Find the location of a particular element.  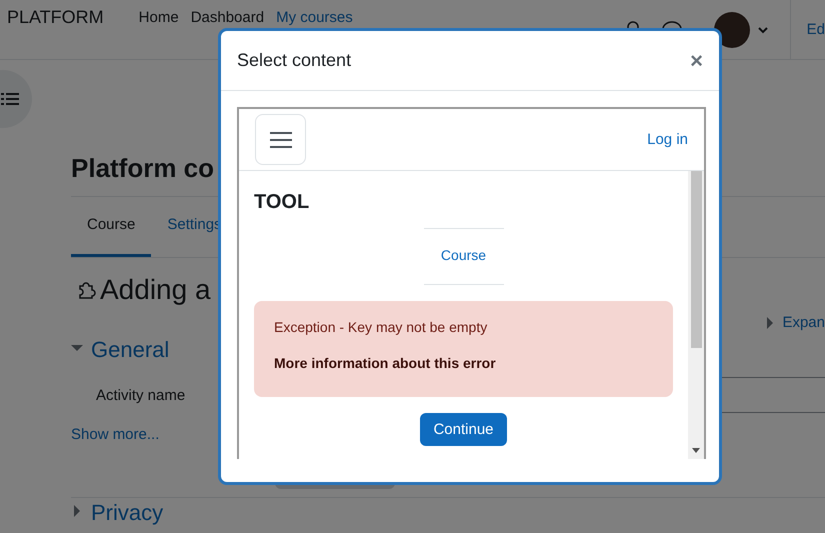

caret-icon is located at coordinates (763, 30).